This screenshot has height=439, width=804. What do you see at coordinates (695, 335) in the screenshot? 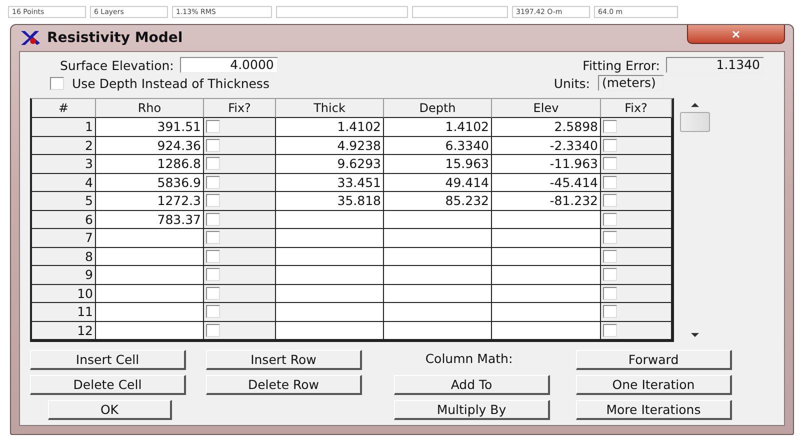
I see `scroll-down-icon` at bounding box center [695, 335].